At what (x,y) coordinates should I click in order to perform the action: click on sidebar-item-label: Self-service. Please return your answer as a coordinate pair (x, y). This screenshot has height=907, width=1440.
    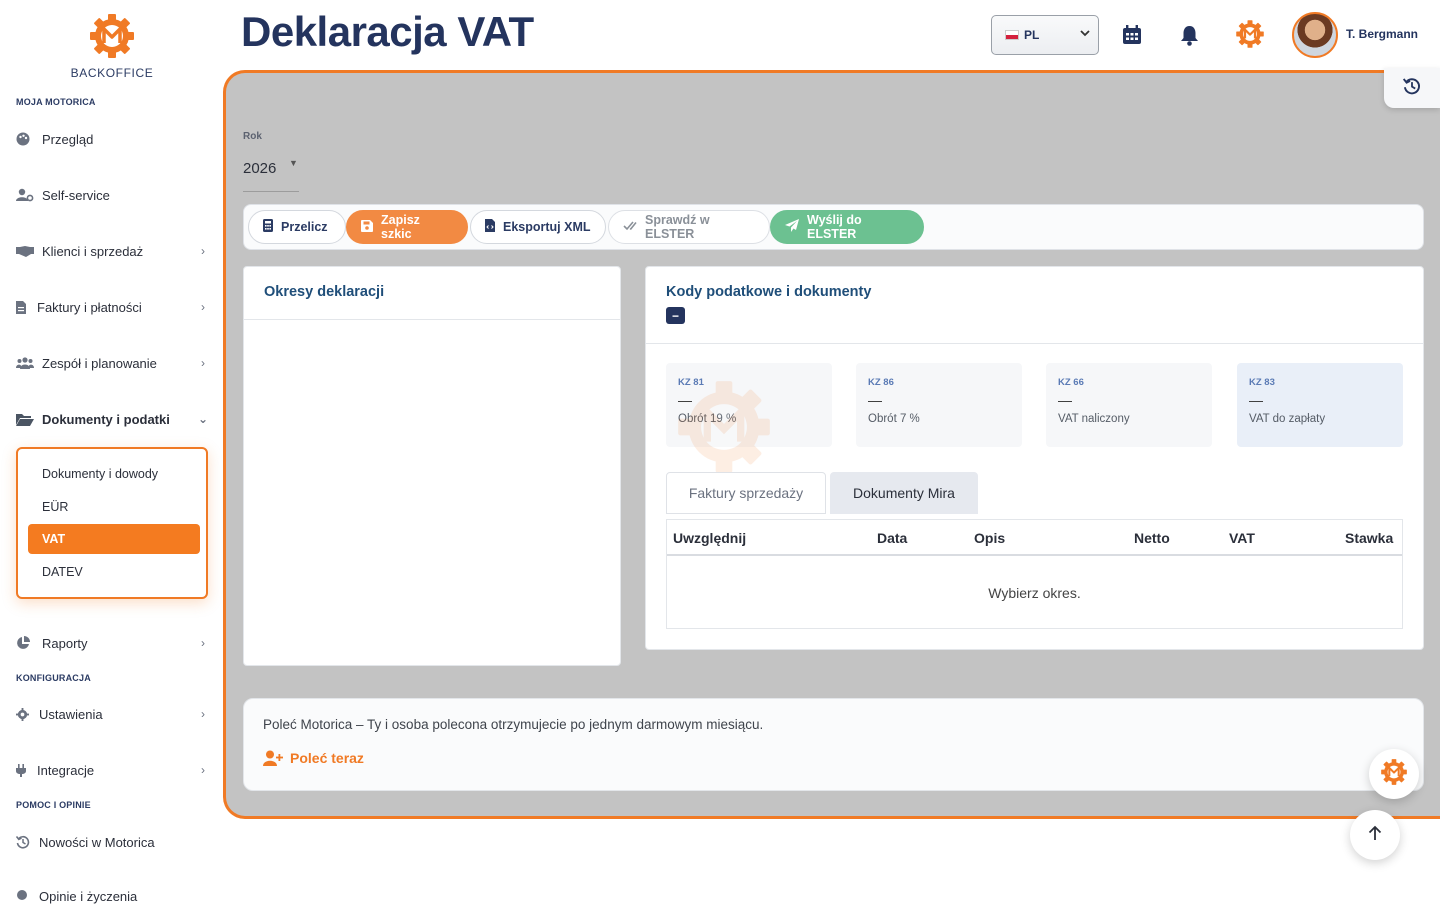
    Looking at the image, I should click on (76, 195).